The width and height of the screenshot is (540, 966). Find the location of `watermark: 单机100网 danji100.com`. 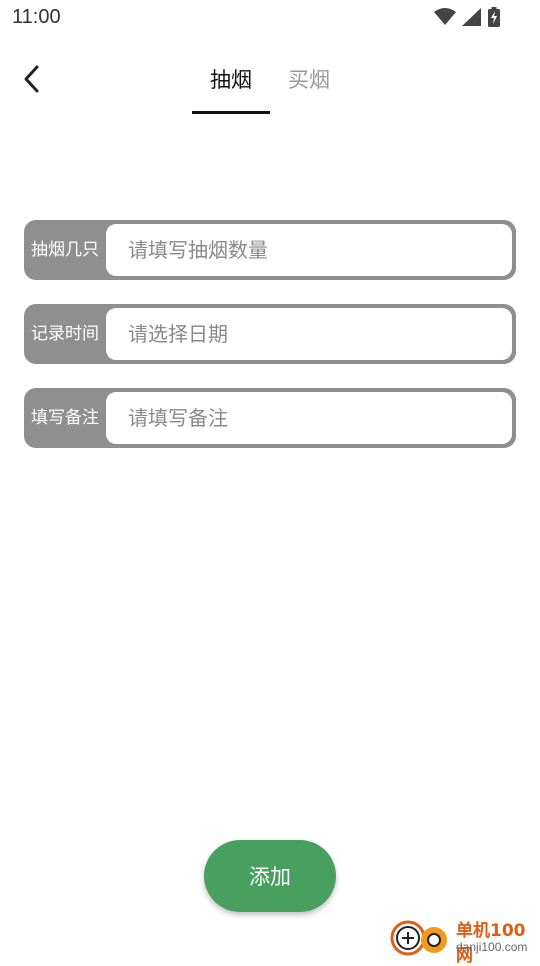

watermark: 单机100网 danji100.com is located at coordinates (463, 940).